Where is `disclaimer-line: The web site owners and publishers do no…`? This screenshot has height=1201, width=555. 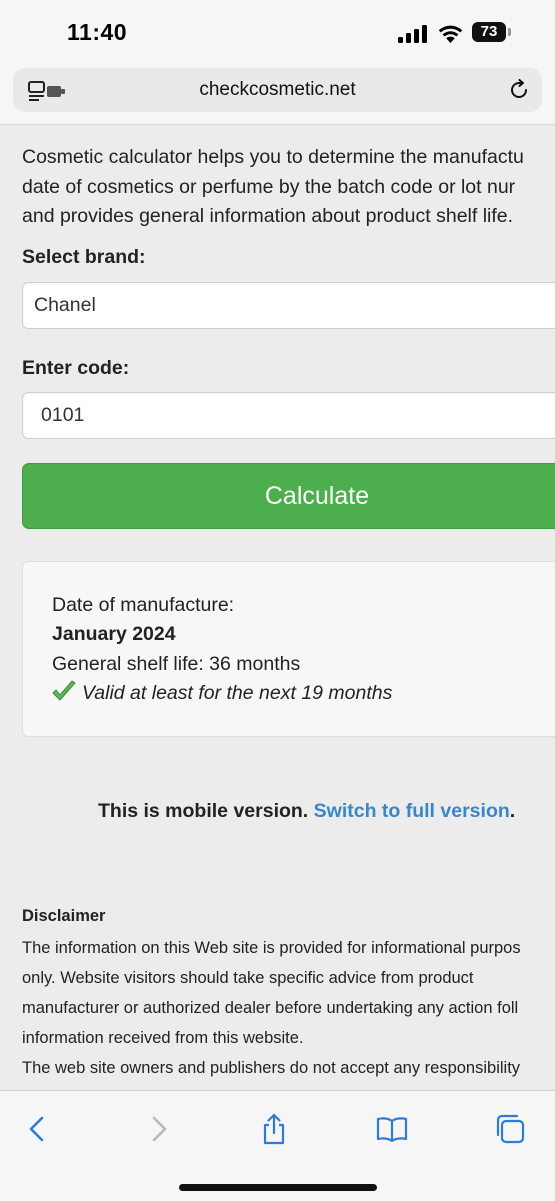 disclaimer-line: The web site owners and publishers do no… is located at coordinates (271, 1068).